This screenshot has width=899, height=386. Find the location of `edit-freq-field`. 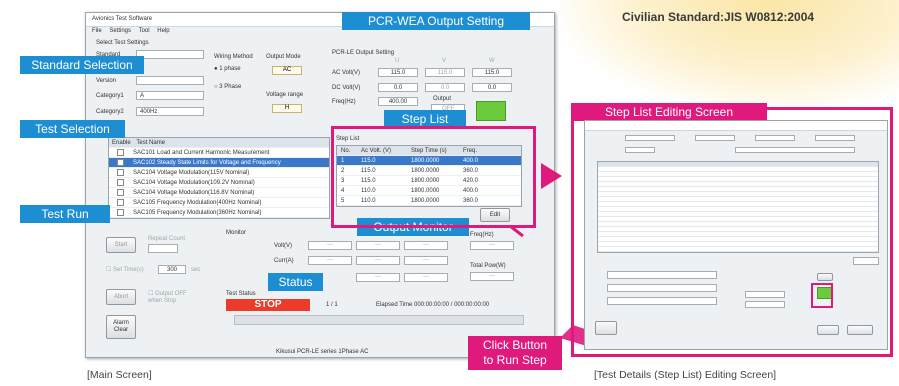

edit-freq-field is located at coordinates (765, 294).